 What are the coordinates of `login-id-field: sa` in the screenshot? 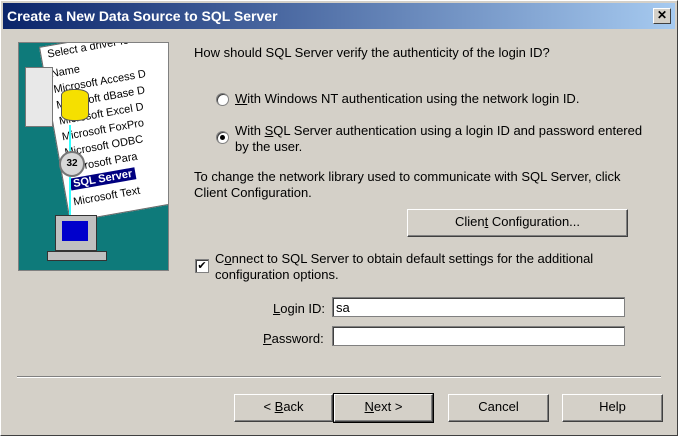 It's located at (478, 307).